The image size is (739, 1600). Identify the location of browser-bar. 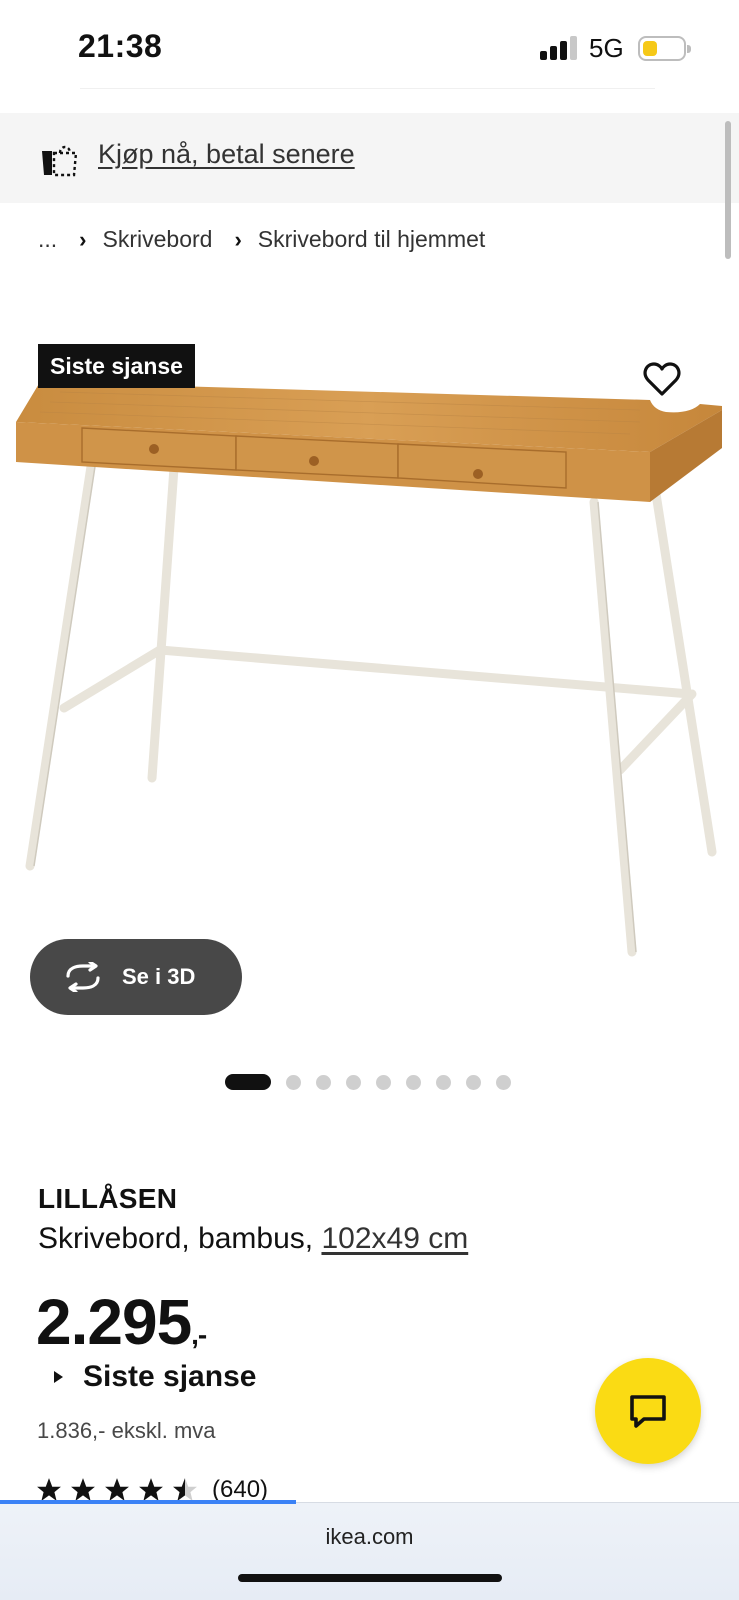
(369, 1551).